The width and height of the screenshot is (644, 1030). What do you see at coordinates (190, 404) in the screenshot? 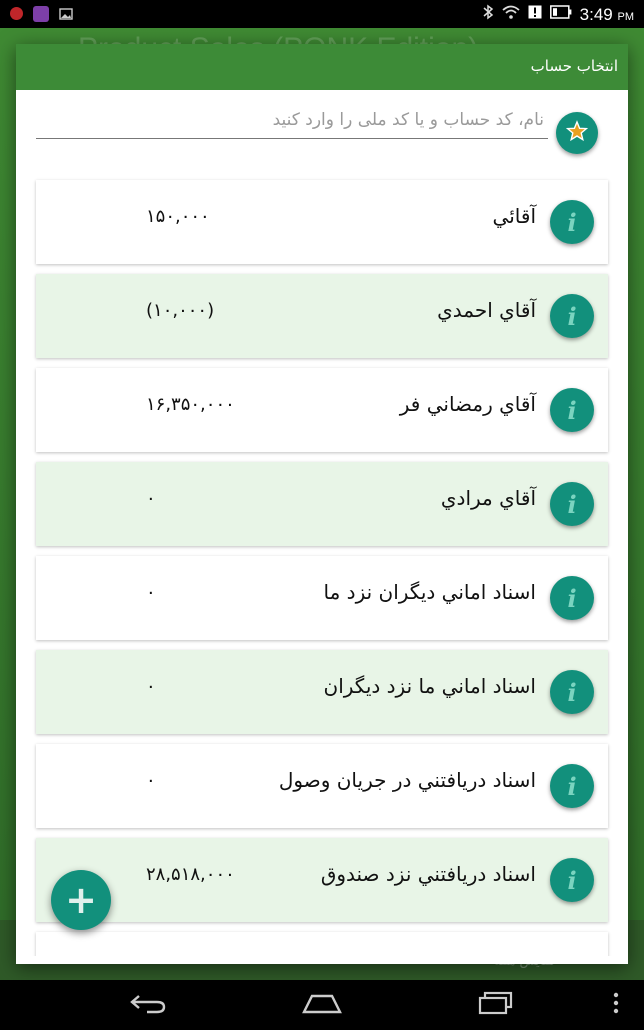
I see `account-balance: ۱۶,۳۵۰,۰۰۰` at bounding box center [190, 404].